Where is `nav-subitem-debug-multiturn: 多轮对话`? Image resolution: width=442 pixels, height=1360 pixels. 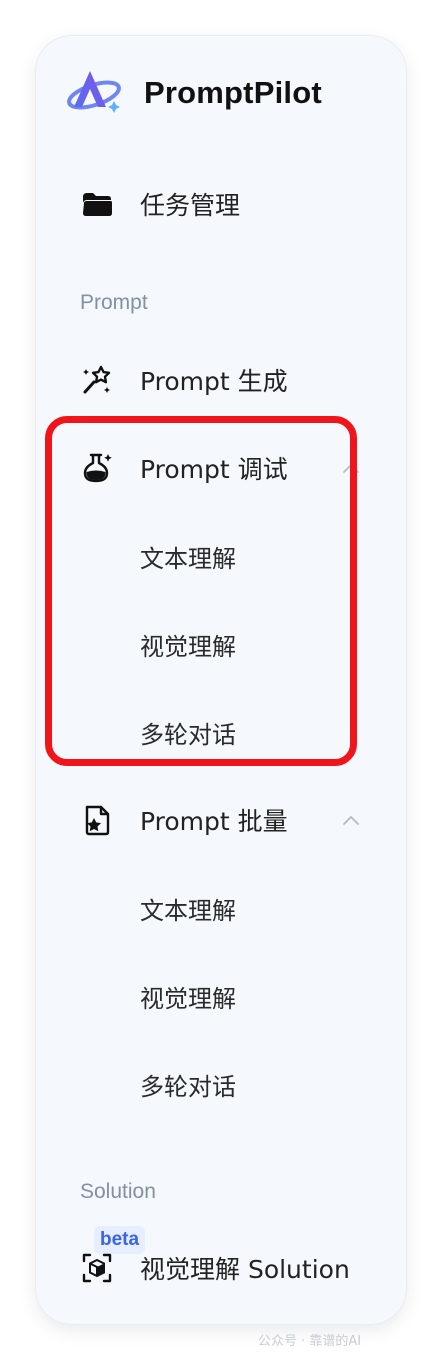 nav-subitem-debug-multiturn: 多轮对话 is located at coordinates (188, 732).